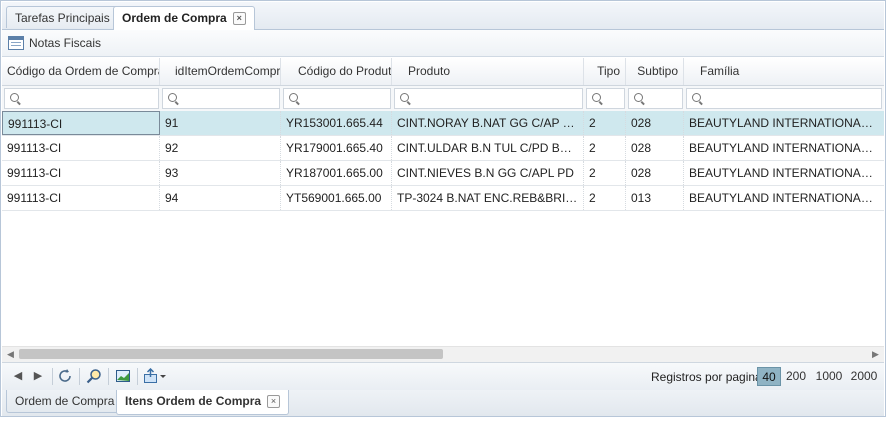 The image size is (894, 425). Describe the element at coordinates (220, 198) in the screenshot. I see `cell-id-item: 94` at that location.